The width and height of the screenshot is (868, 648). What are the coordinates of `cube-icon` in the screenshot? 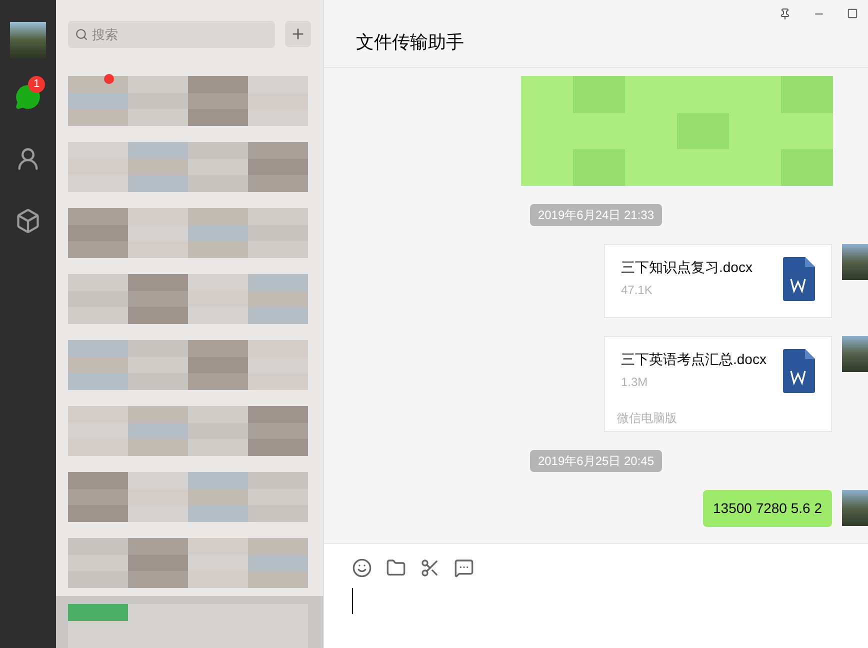 It's located at (28, 221).